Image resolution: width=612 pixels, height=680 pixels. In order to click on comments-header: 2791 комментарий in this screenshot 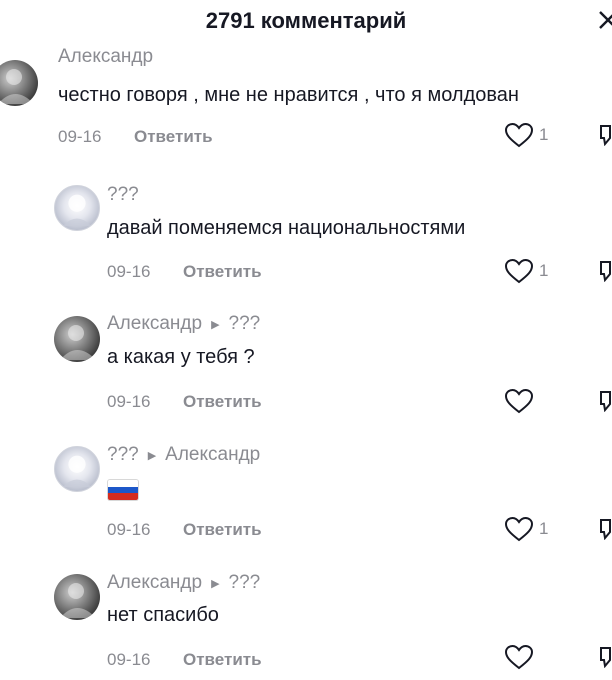, I will do `click(306, 22)`.